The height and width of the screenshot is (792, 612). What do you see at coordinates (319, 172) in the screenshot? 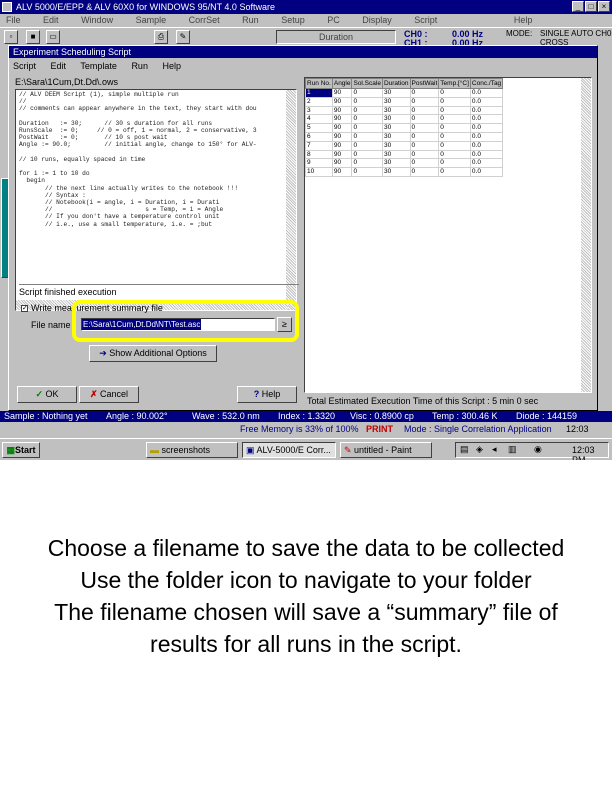
I see `table-cell: 10` at bounding box center [319, 172].